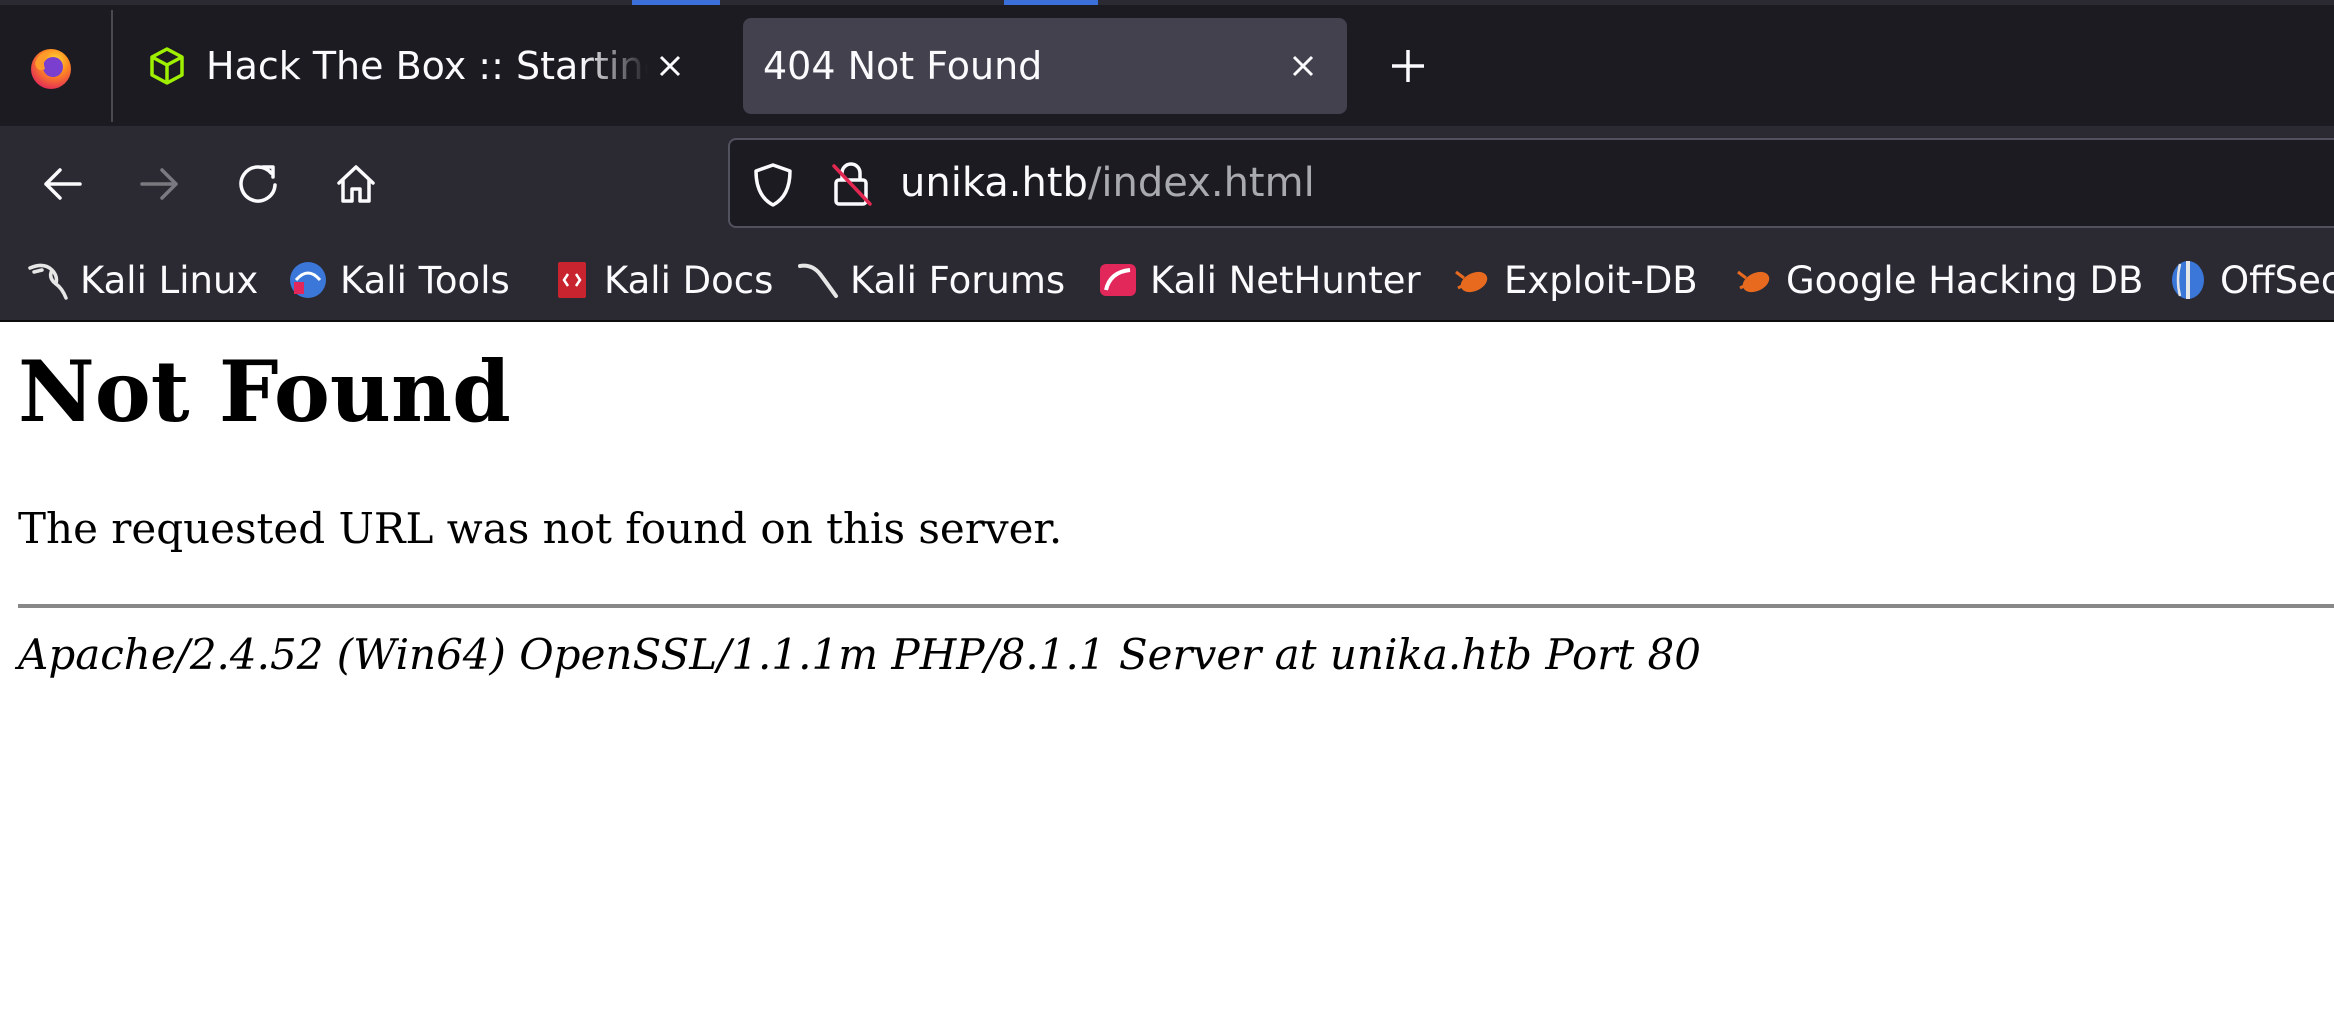 Image resolution: width=2334 pixels, height=1026 pixels. I want to click on bookmark-kali-tools: Kali Tools, so click(398, 280).